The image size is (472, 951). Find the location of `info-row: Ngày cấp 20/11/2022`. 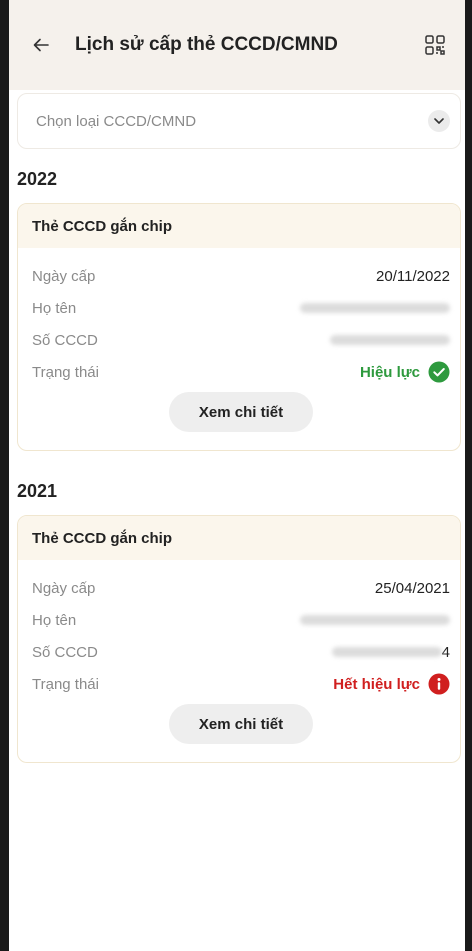

info-row: Ngày cấp 20/11/2022 is located at coordinates (241, 276).